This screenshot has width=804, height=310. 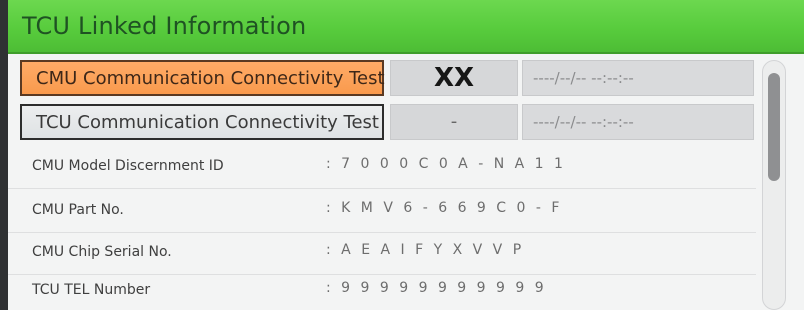 What do you see at coordinates (164, 26) in the screenshot?
I see `screen-title: TCU Linked Information` at bounding box center [164, 26].